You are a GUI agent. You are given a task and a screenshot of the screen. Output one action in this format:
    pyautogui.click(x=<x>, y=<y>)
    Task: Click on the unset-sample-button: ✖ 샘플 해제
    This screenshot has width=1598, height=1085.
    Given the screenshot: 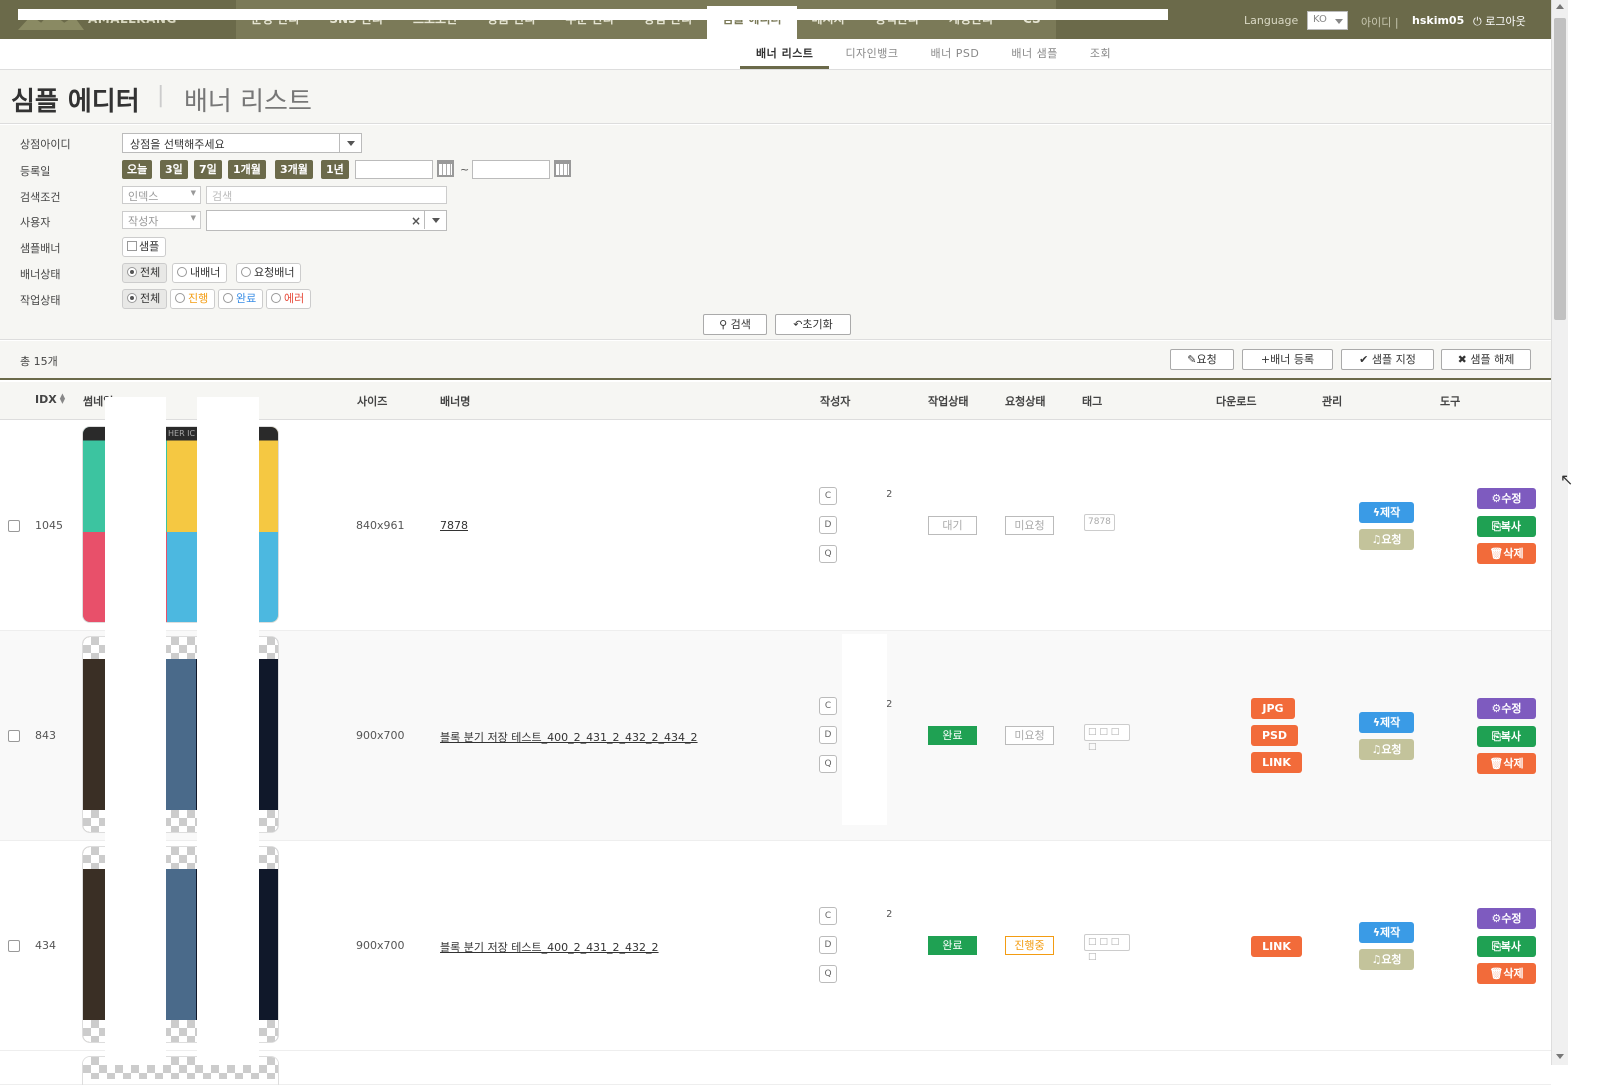 What is the action you would take?
    pyautogui.click(x=1486, y=359)
    